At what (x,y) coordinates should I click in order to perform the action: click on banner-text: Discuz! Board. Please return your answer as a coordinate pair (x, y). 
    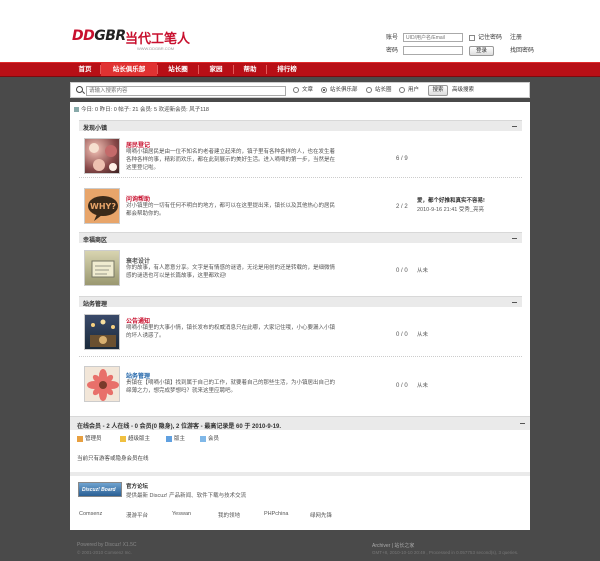
    Looking at the image, I should click on (99, 490).